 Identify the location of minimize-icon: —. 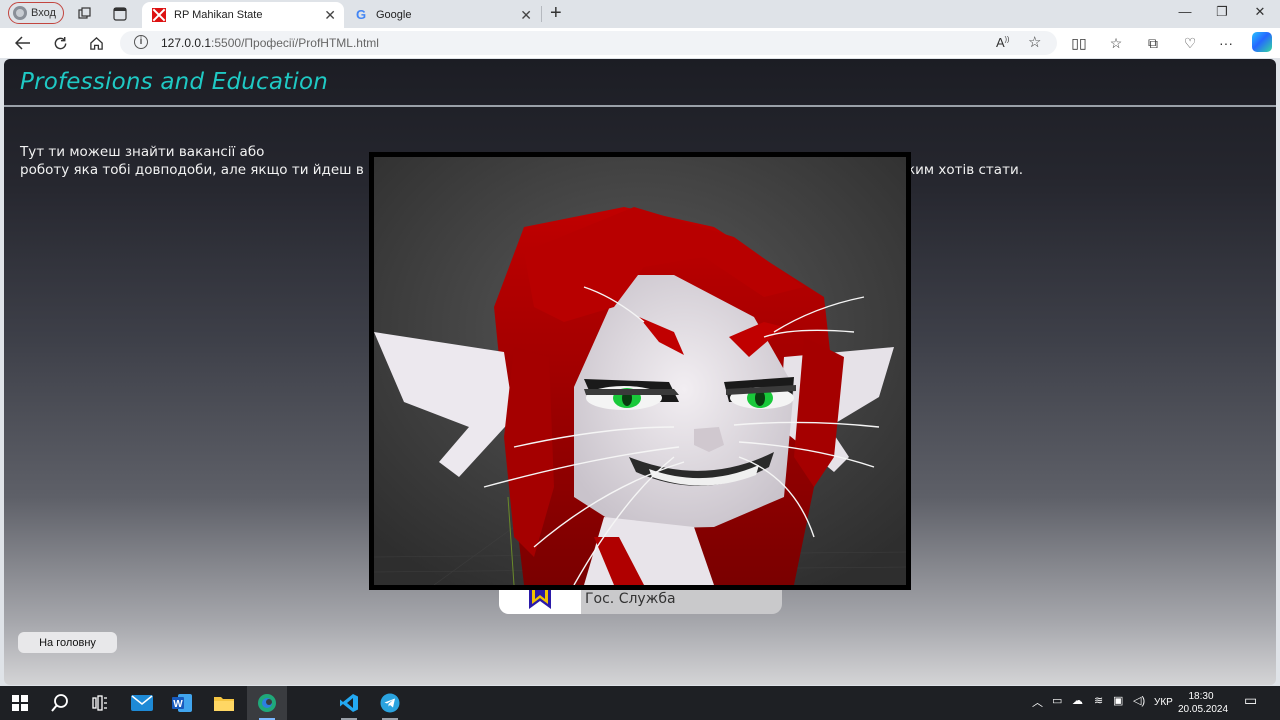
(1185, 11).